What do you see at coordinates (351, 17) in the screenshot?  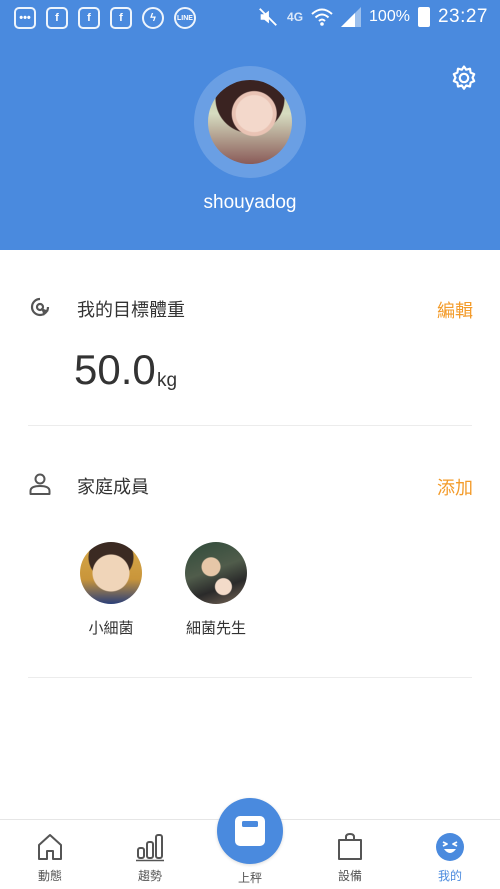 I see `signal-icon` at bounding box center [351, 17].